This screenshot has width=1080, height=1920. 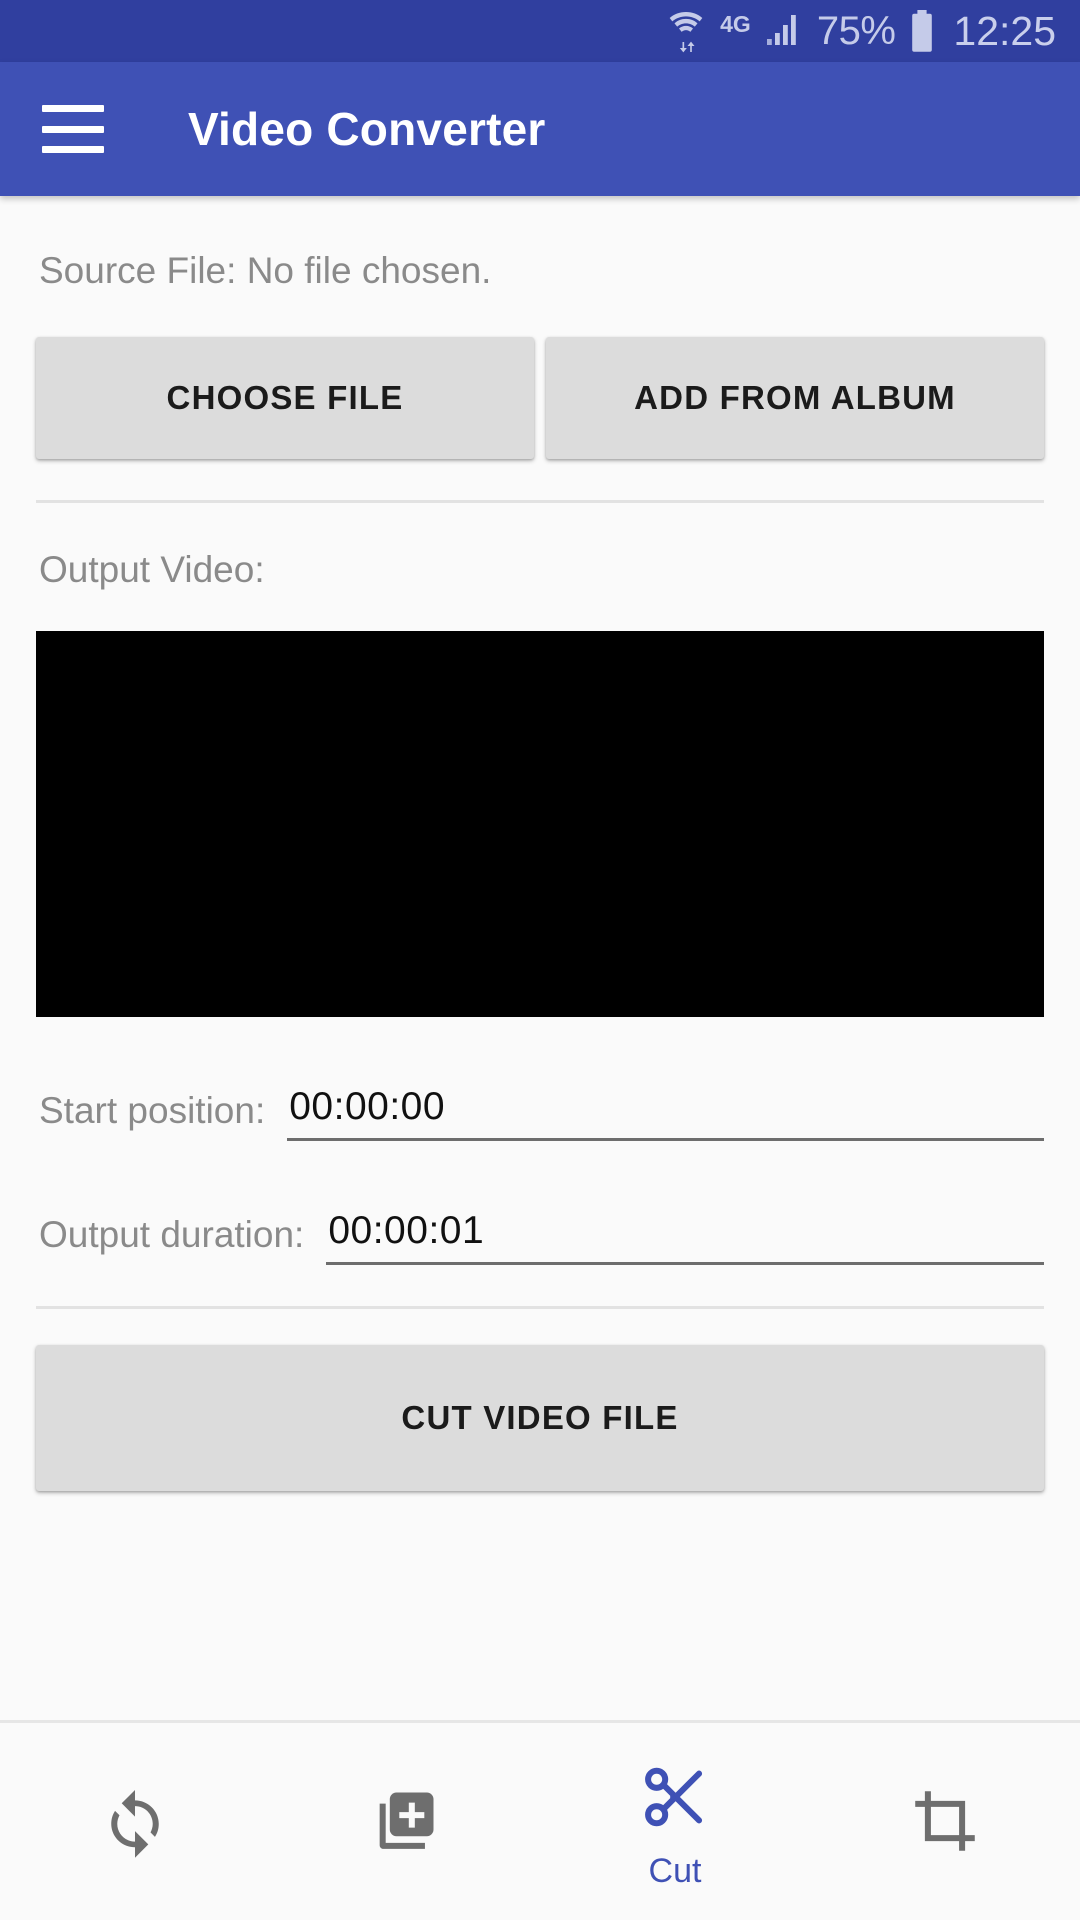 I want to click on clock-label: 12:25, so click(x=1004, y=30).